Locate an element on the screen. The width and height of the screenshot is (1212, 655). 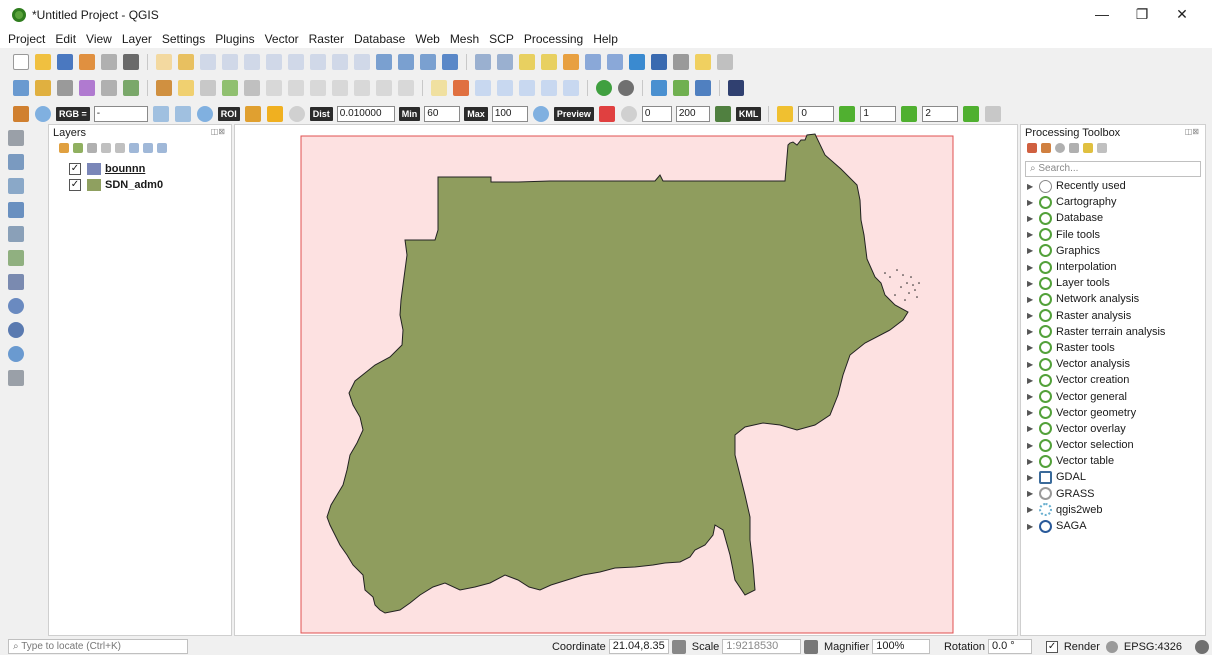
new-map-view-icon is located at coordinates (384, 62).